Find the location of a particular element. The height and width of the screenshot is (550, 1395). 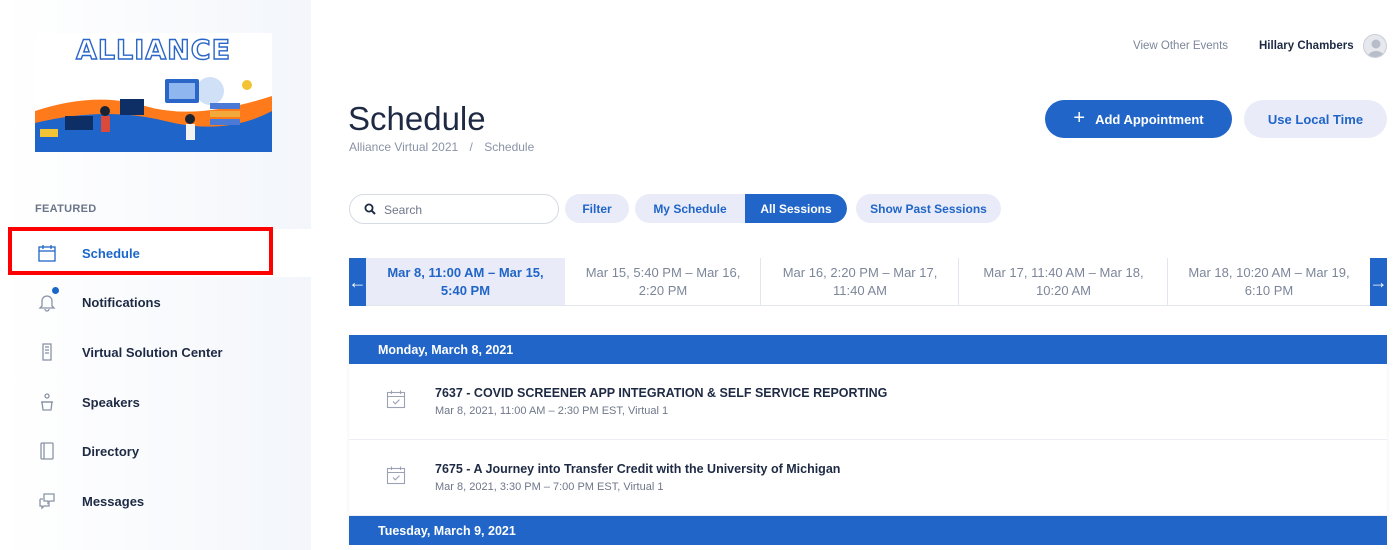

user-name: Hillary Chambers is located at coordinates (1306, 46).